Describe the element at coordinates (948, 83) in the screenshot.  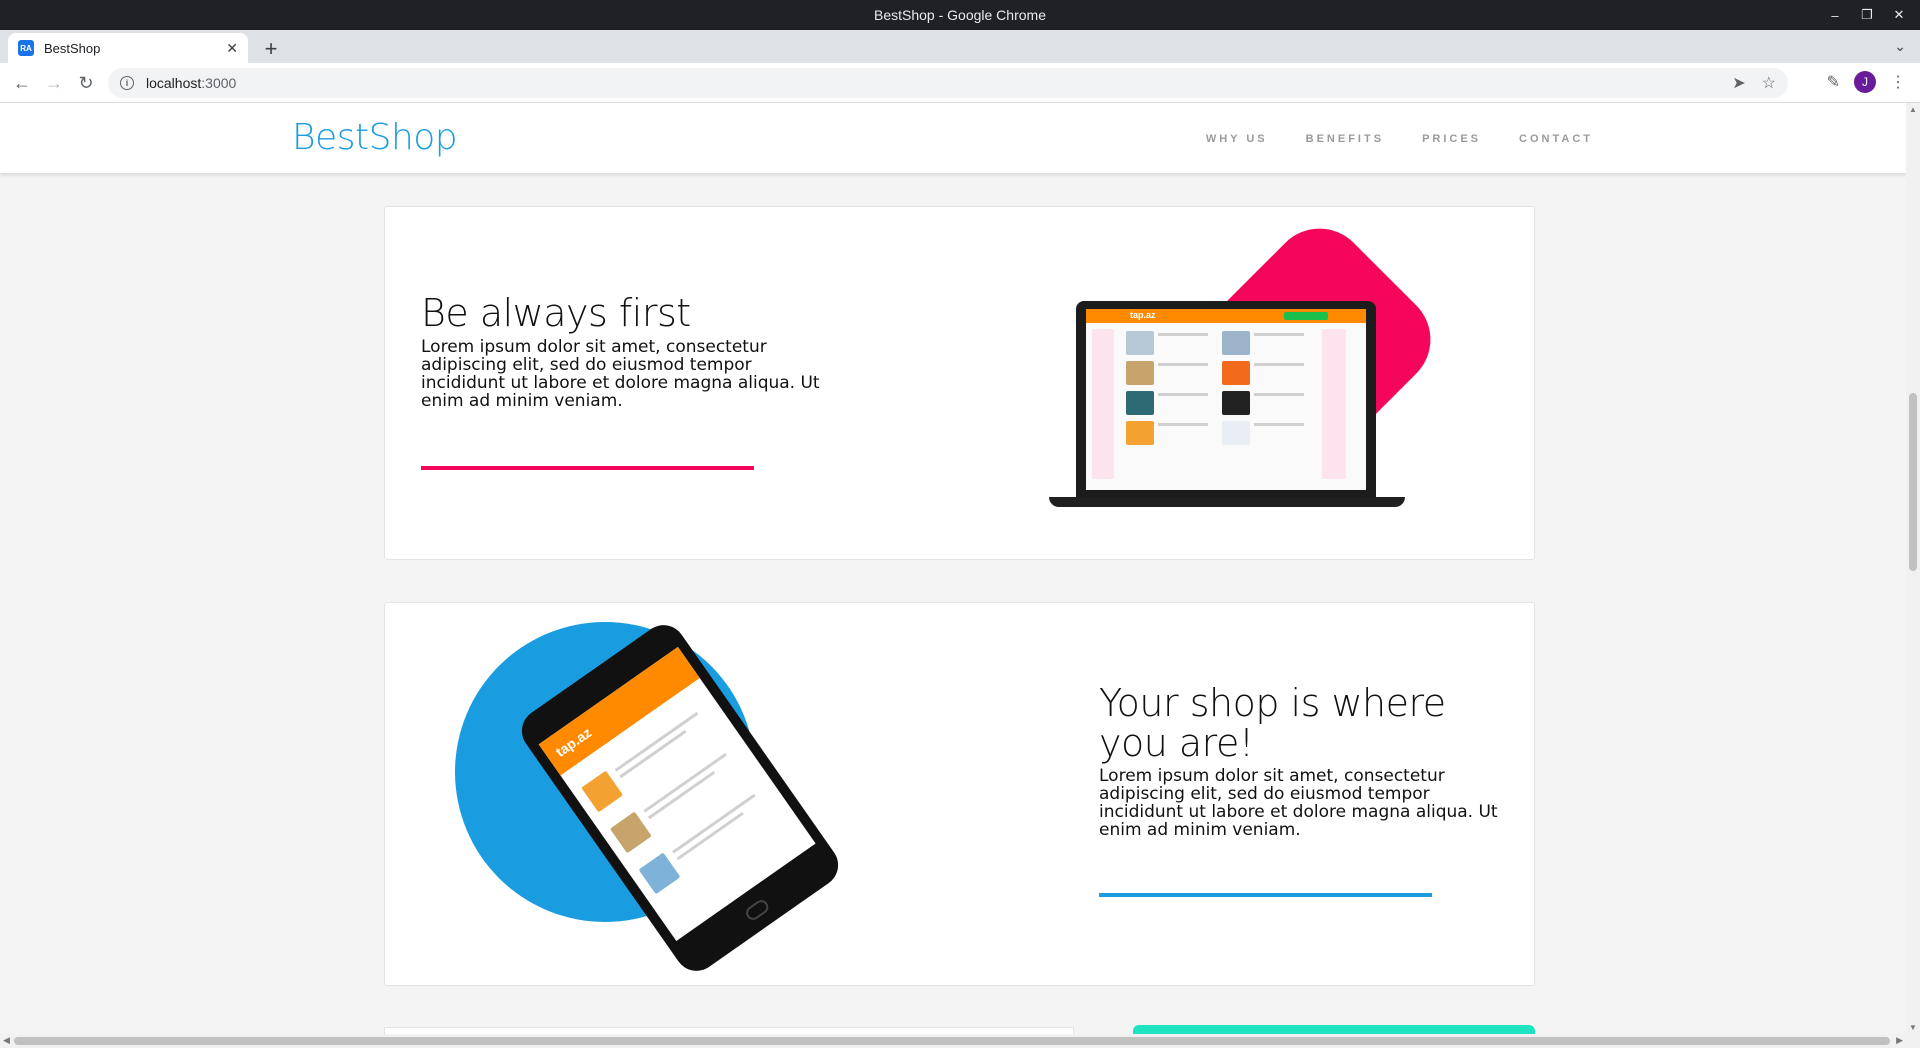
I see `address-bar: i localhost:3000 ➤ ☆` at that location.